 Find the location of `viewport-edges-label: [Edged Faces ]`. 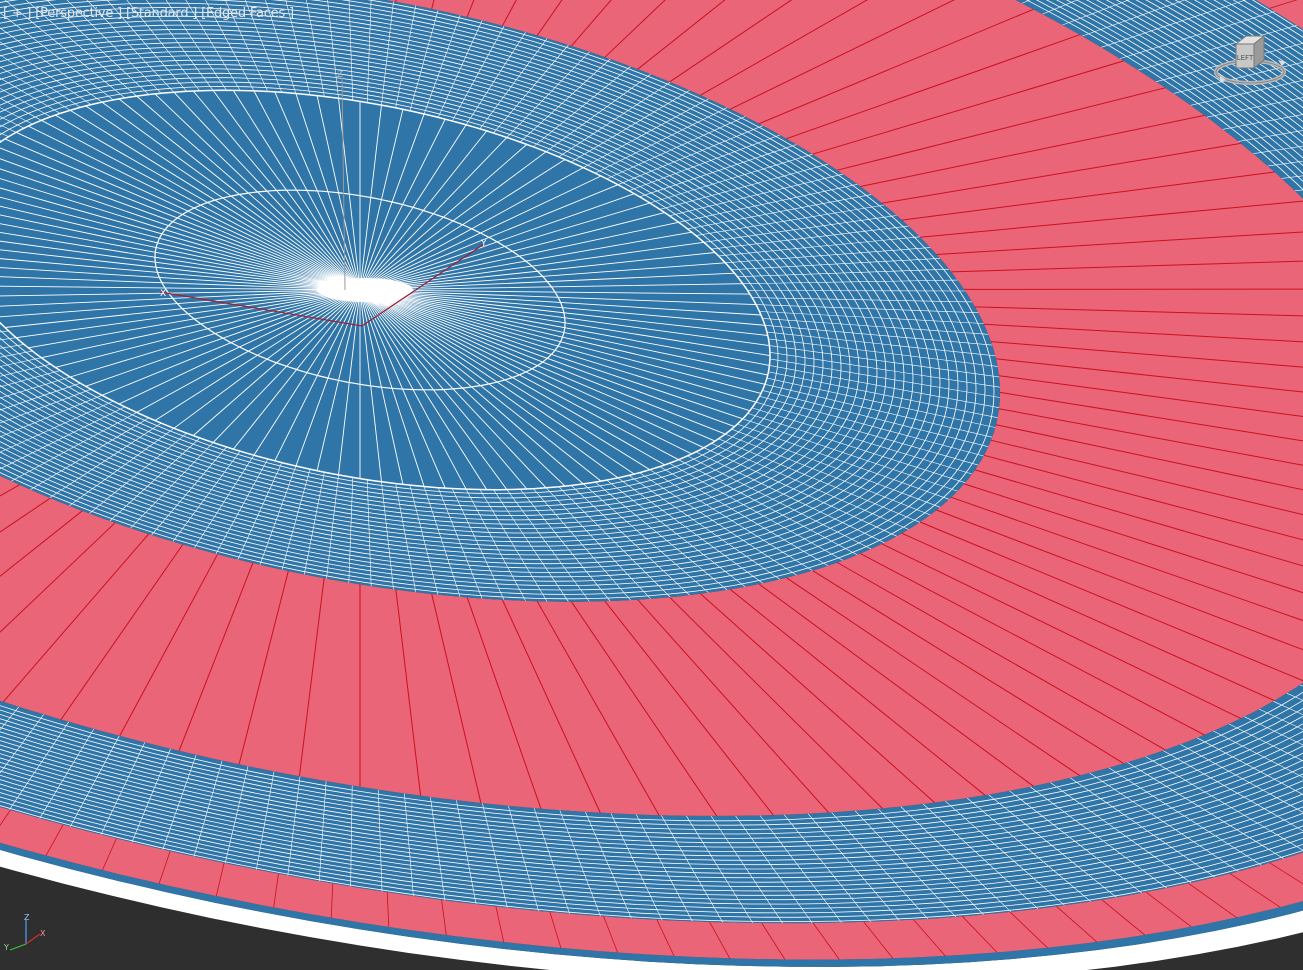

viewport-edges-label: [Edged Faces ] is located at coordinates (247, 13).